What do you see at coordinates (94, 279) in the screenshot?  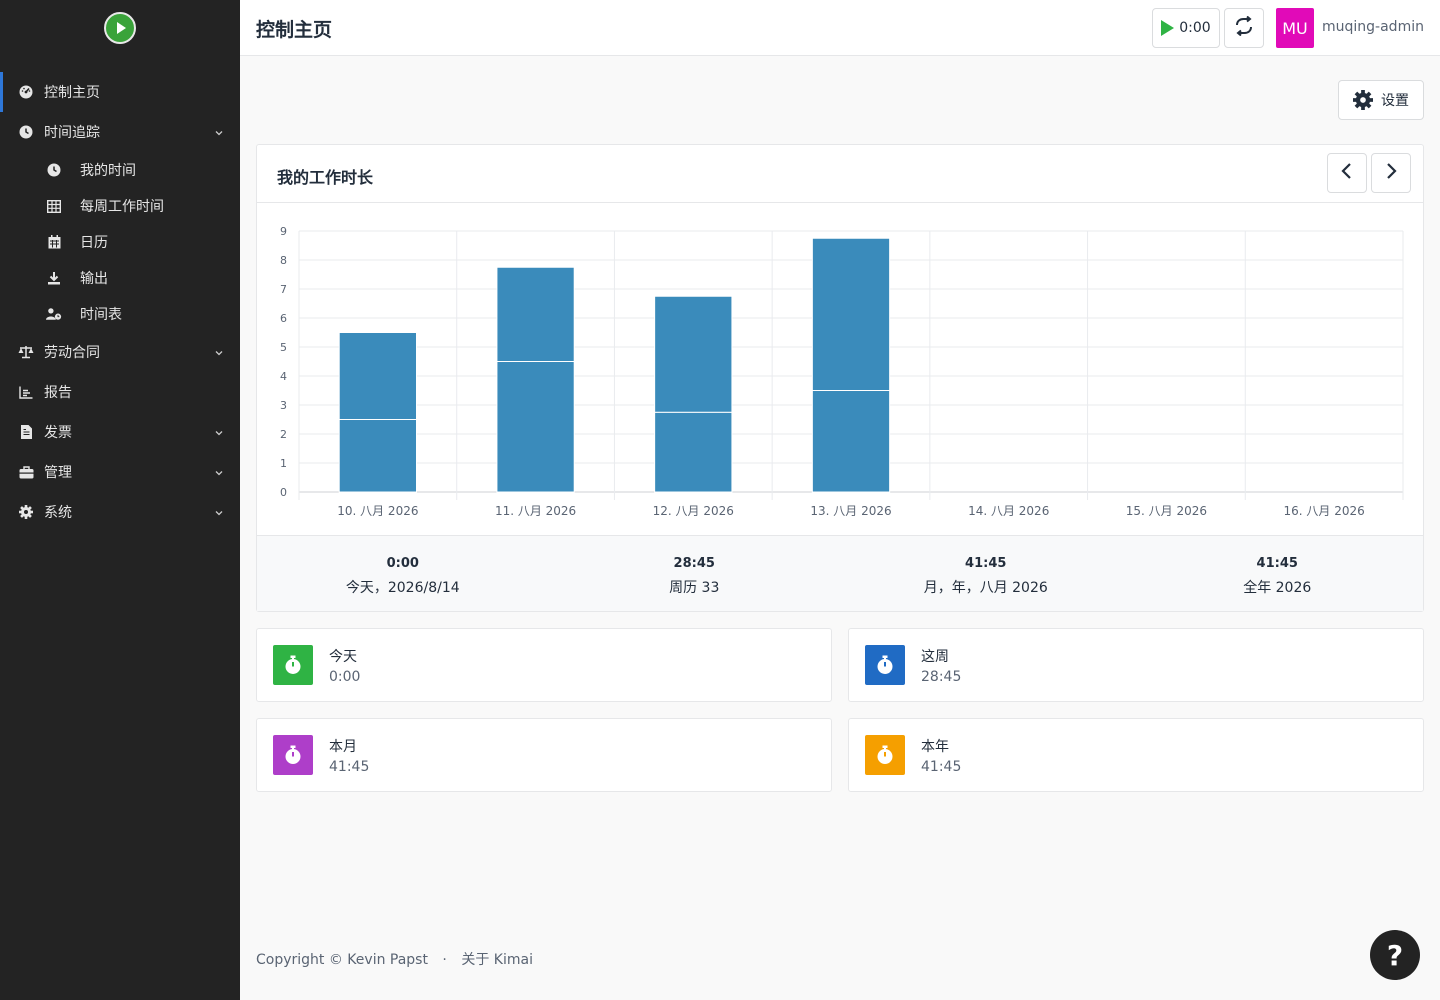 I see `sidebar-item-label: 输出` at bounding box center [94, 279].